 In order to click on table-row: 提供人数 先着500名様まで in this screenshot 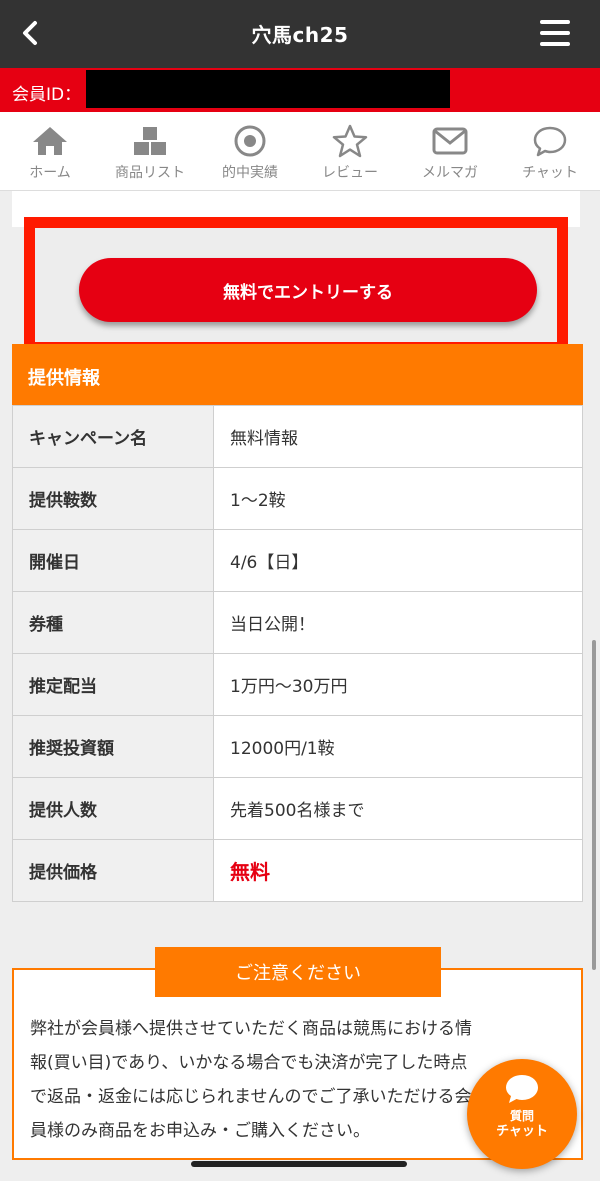, I will do `click(297, 808)`.